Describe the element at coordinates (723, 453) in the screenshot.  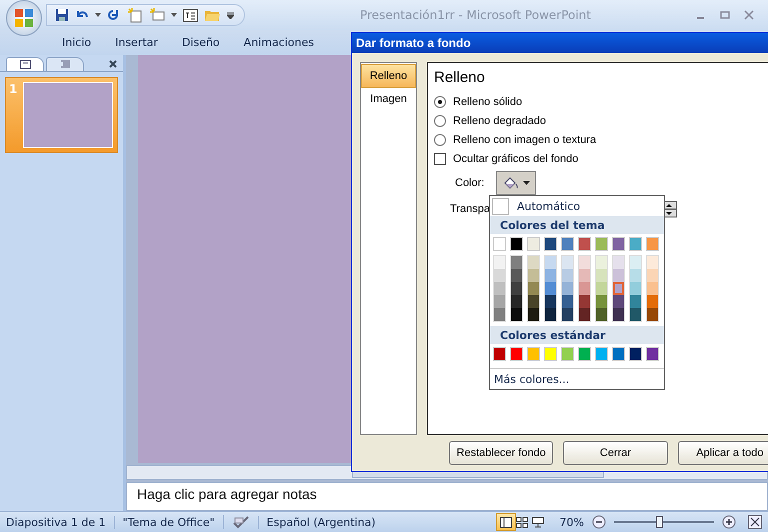
I see `dialog-button: Aplicar a todo` at that location.